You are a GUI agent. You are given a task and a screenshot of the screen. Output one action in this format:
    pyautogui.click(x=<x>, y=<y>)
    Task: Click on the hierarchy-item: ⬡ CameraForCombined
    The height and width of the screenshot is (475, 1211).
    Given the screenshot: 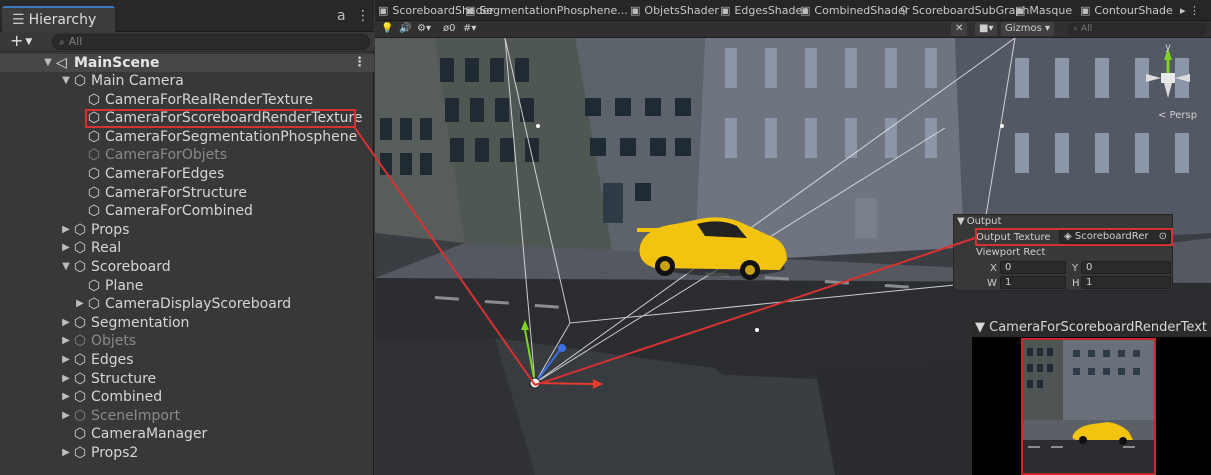 What is the action you would take?
    pyautogui.click(x=187, y=211)
    